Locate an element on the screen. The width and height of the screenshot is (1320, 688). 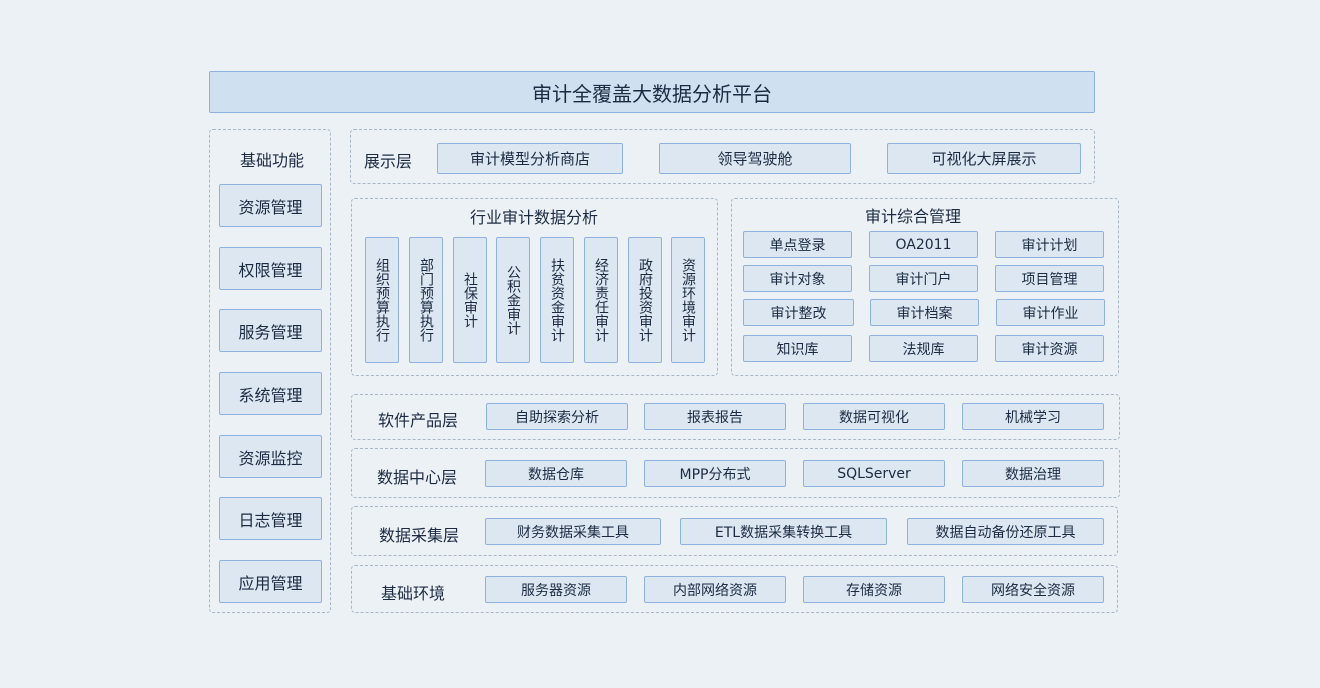
management-item-audit-rectification: 审计整改 is located at coordinates (798, 312).